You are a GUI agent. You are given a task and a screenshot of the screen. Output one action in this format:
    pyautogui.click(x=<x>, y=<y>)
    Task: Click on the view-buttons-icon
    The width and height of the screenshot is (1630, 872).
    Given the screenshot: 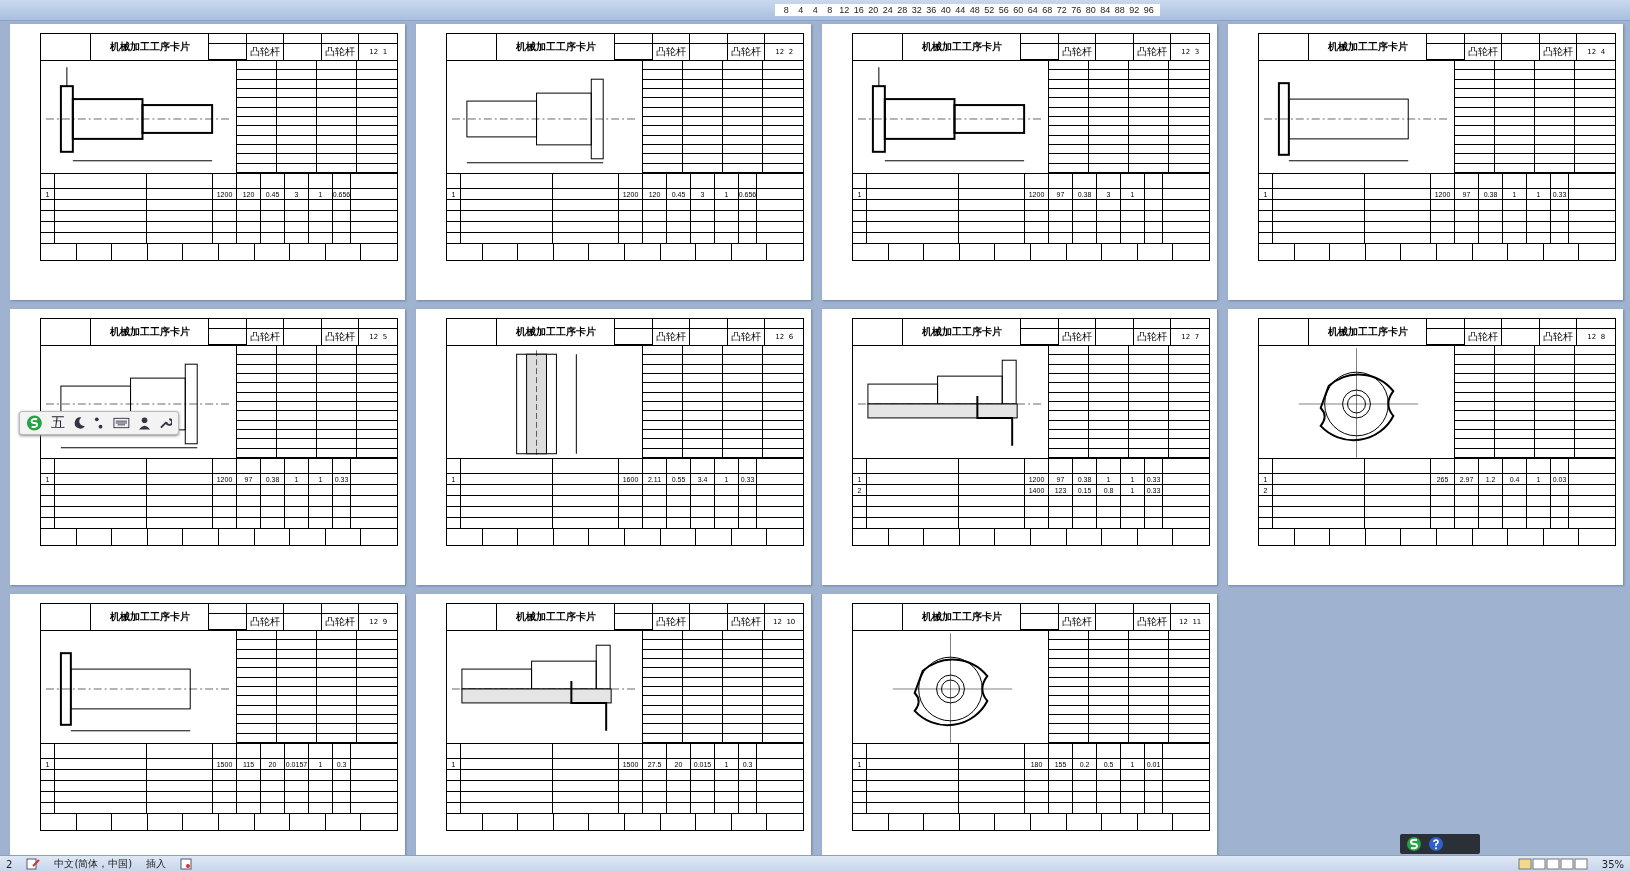 What is the action you would take?
    pyautogui.click(x=1552, y=864)
    